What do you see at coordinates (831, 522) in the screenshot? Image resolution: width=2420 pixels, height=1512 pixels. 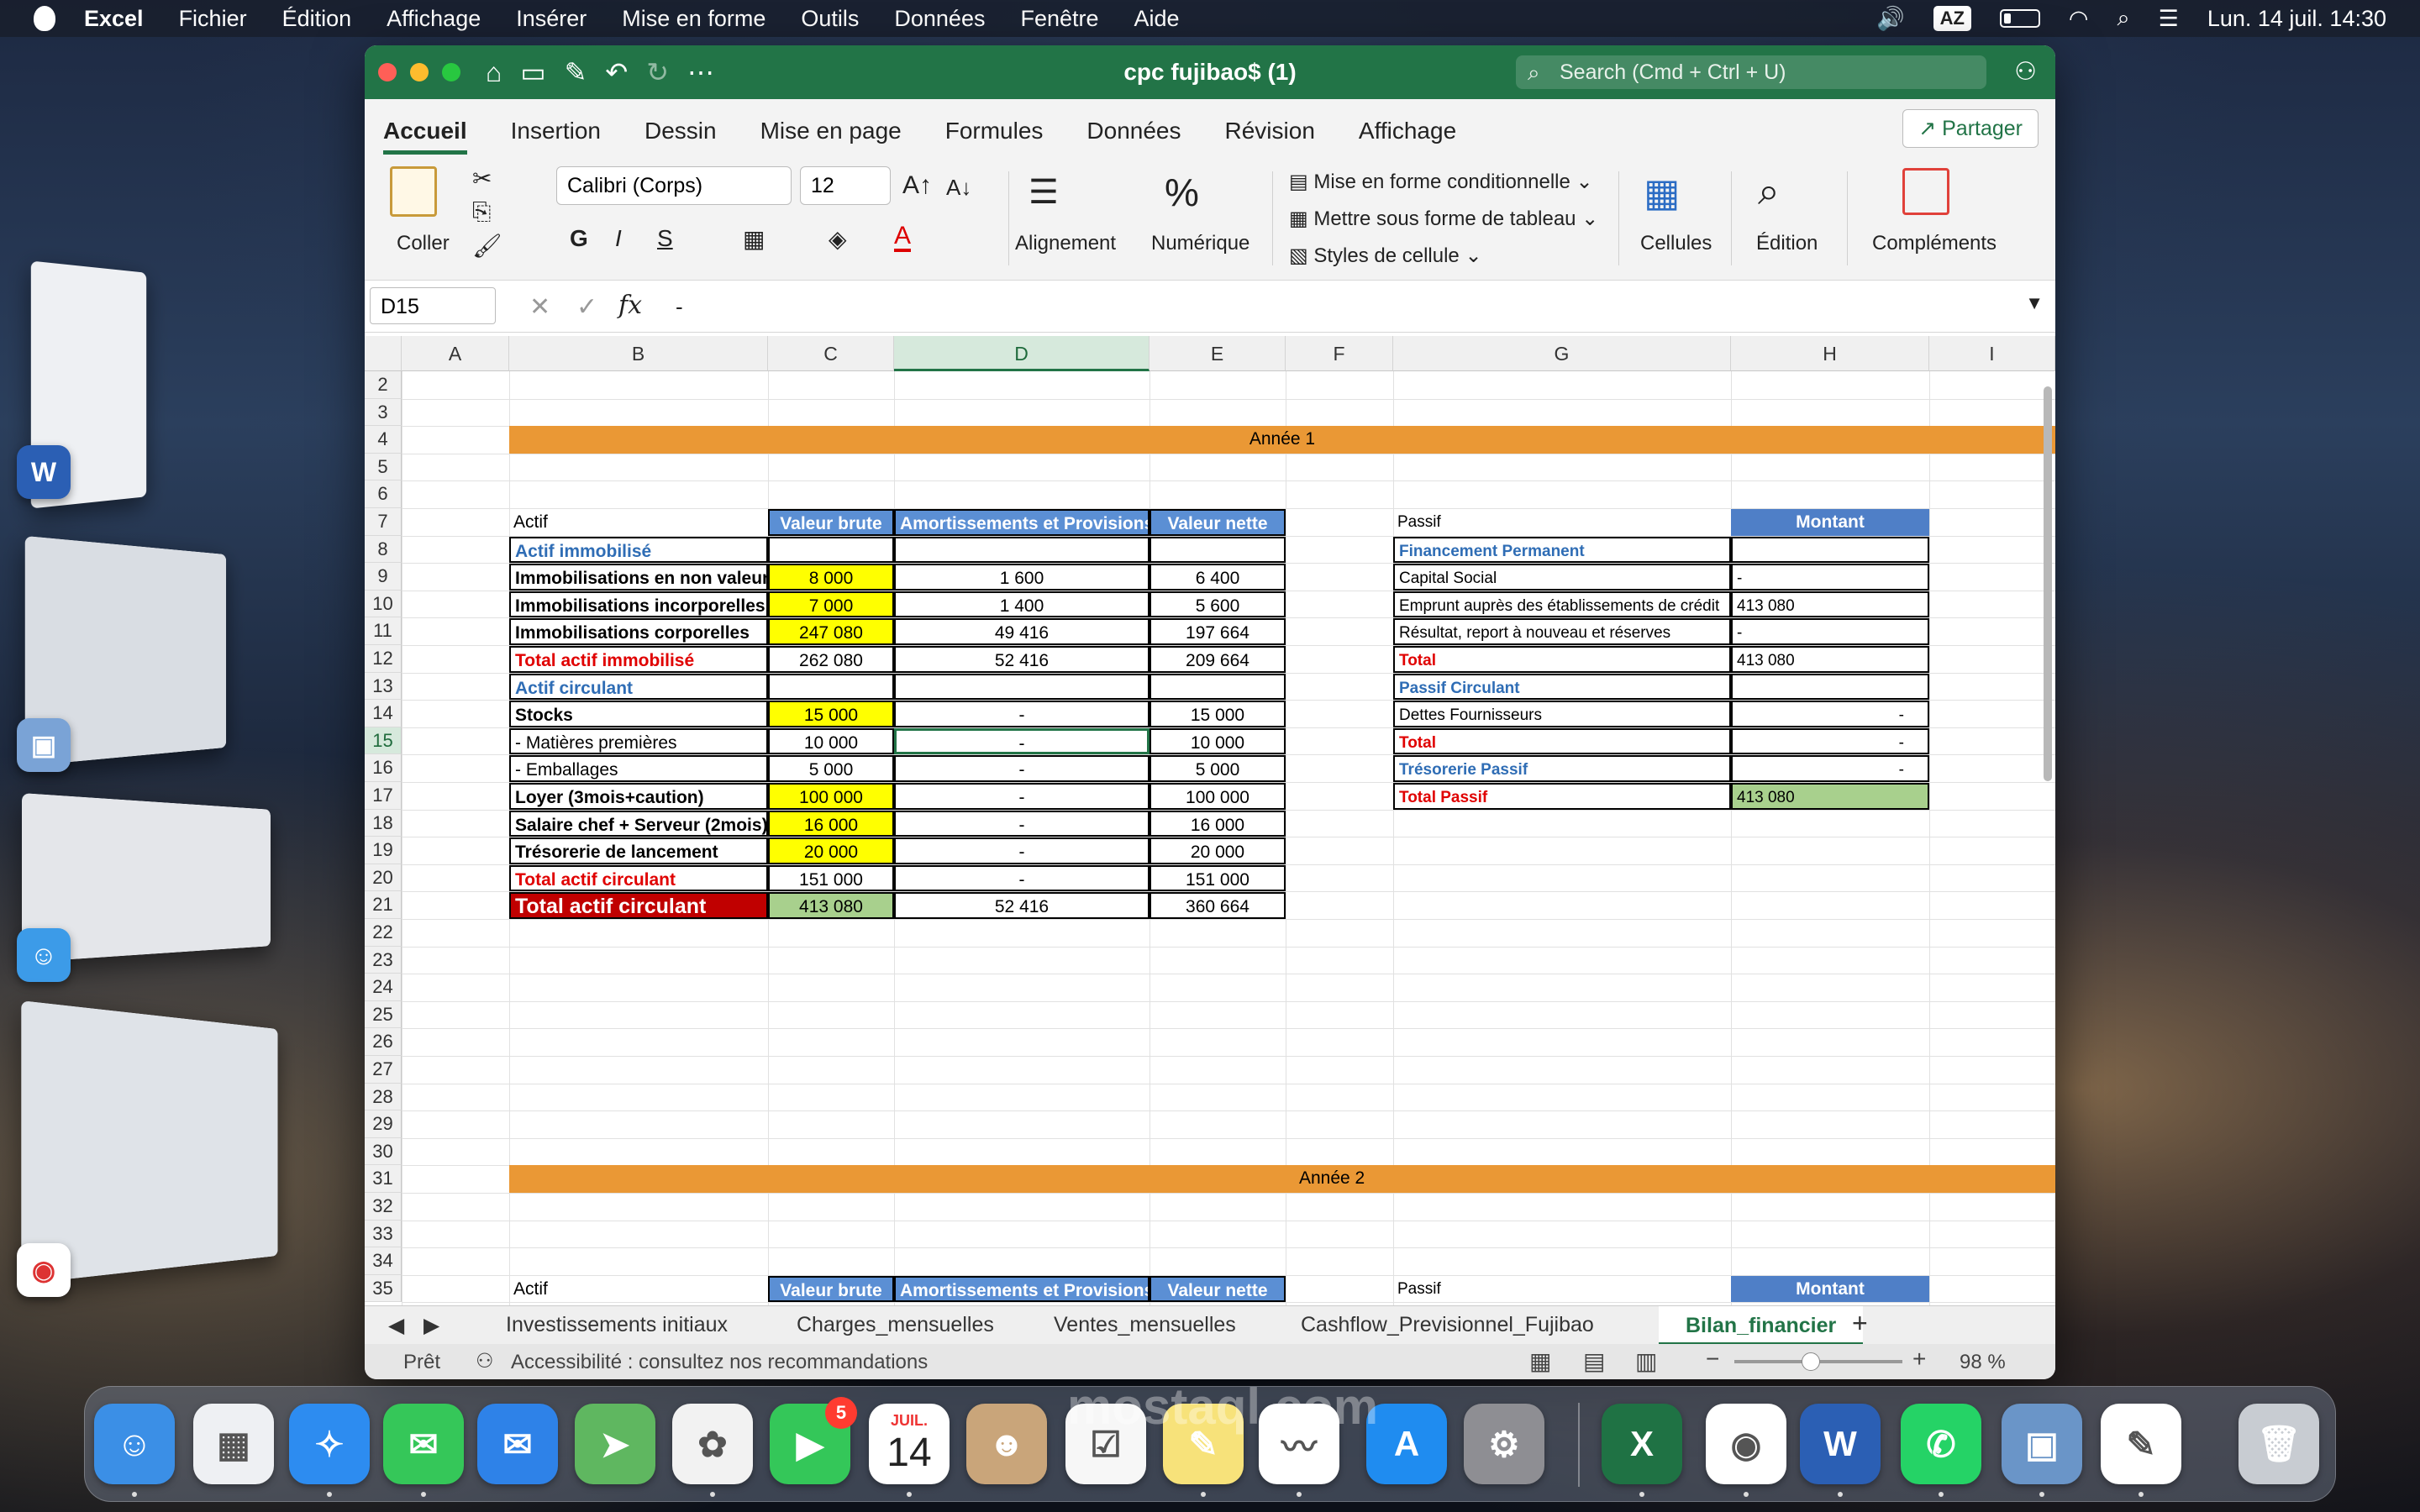 I see `valeur-brute-header: Valeur brute` at bounding box center [831, 522].